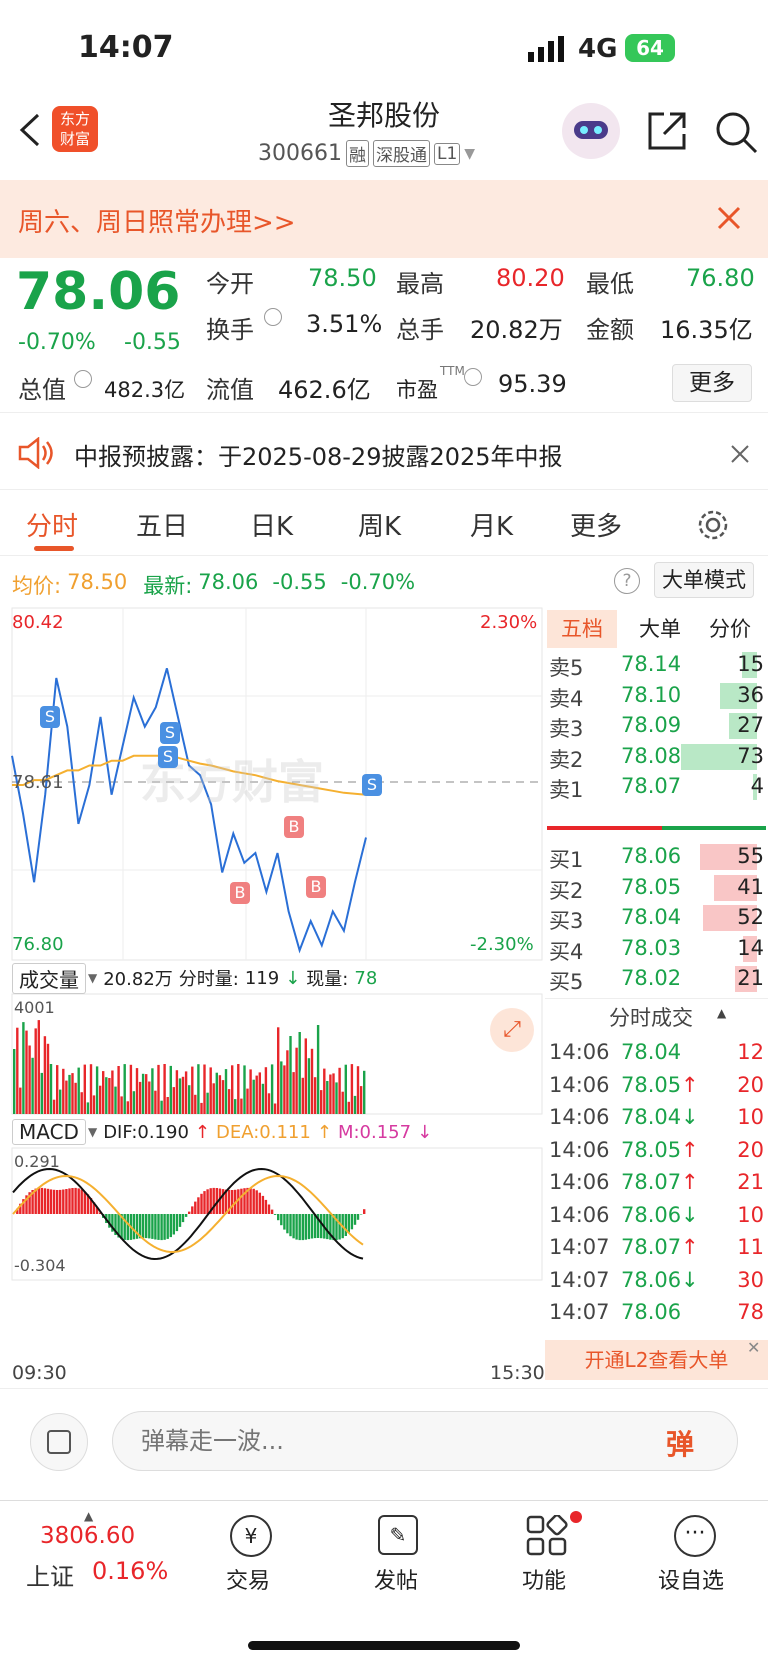  Describe the element at coordinates (39, 1373) in the screenshot. I see `time-start: 09:30` at that location.